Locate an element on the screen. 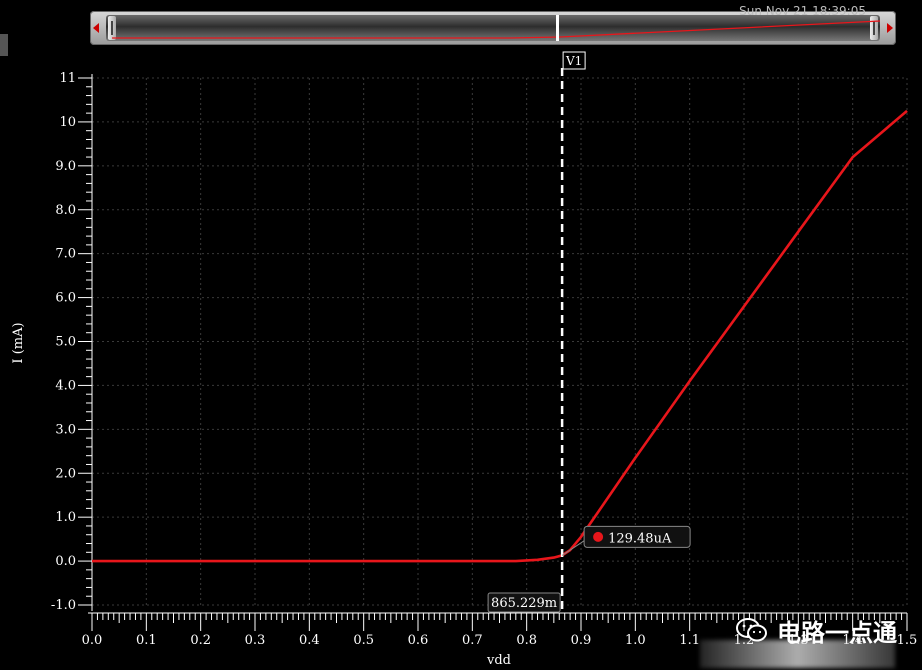  watermark-text: 电路一点通 is located at coordinates (837, 632).